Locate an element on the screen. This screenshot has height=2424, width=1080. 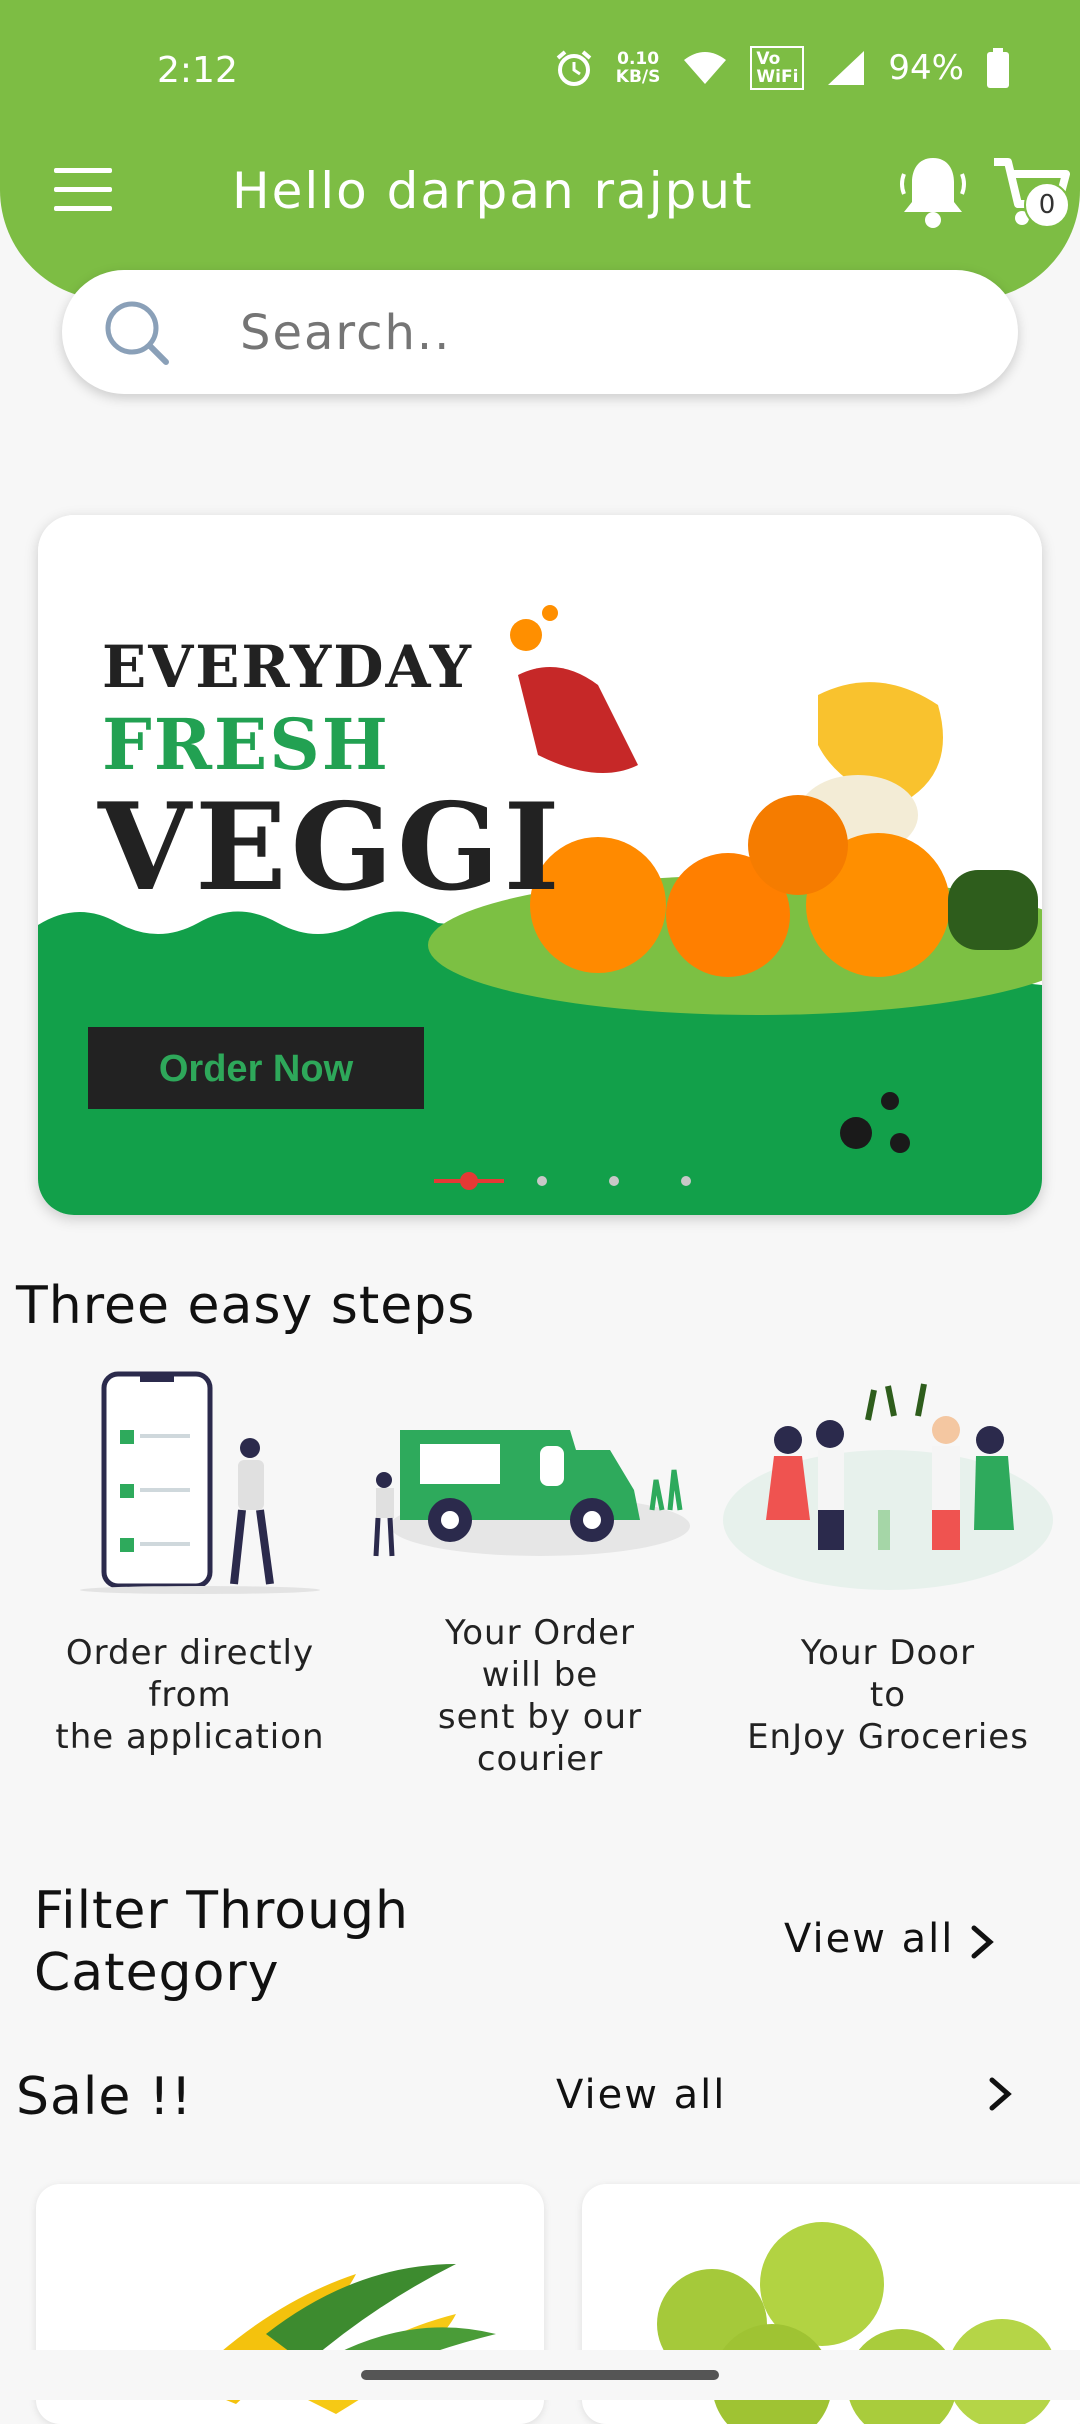
status-time: 2:12 is located at coordinates (197, 70).